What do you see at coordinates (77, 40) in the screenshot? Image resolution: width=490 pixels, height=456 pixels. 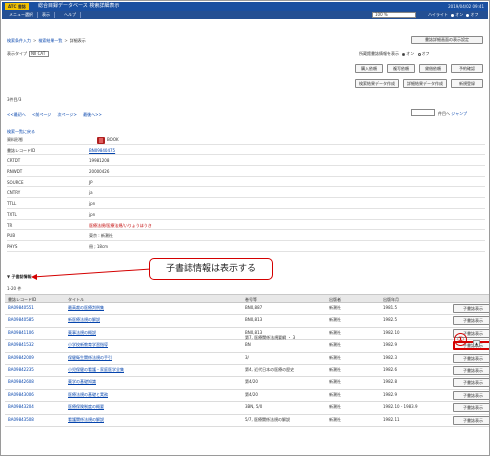 I see `breadcrumb-current: 詳細表示` at bounding box center [77, 40].